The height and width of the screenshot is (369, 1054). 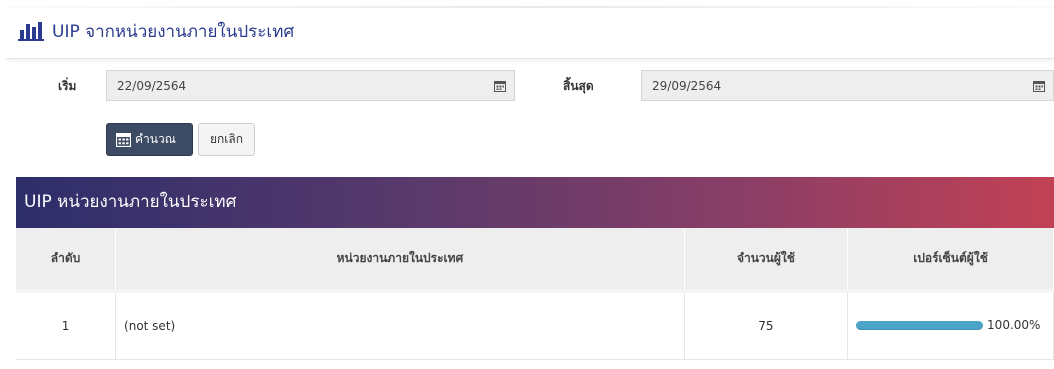 I want to click on calculate-button-label: คำนวณ, so click(x=155, y=139).